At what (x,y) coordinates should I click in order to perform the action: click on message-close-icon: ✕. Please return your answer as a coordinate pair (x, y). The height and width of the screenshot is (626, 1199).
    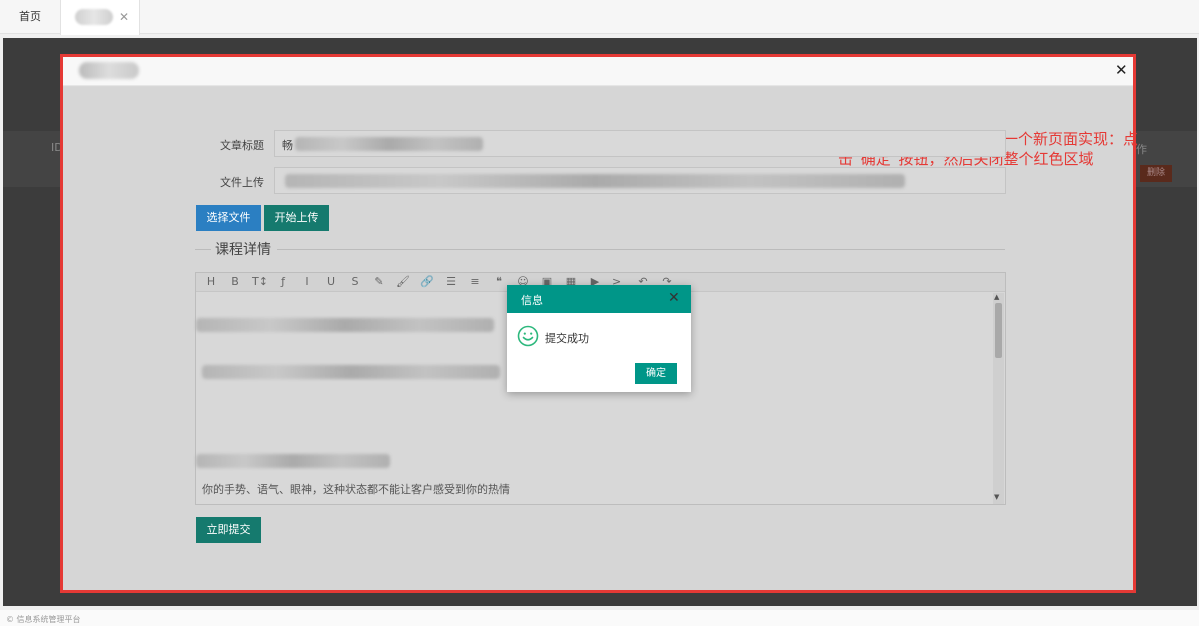
    Looking at the image, I should click on (674, 298).